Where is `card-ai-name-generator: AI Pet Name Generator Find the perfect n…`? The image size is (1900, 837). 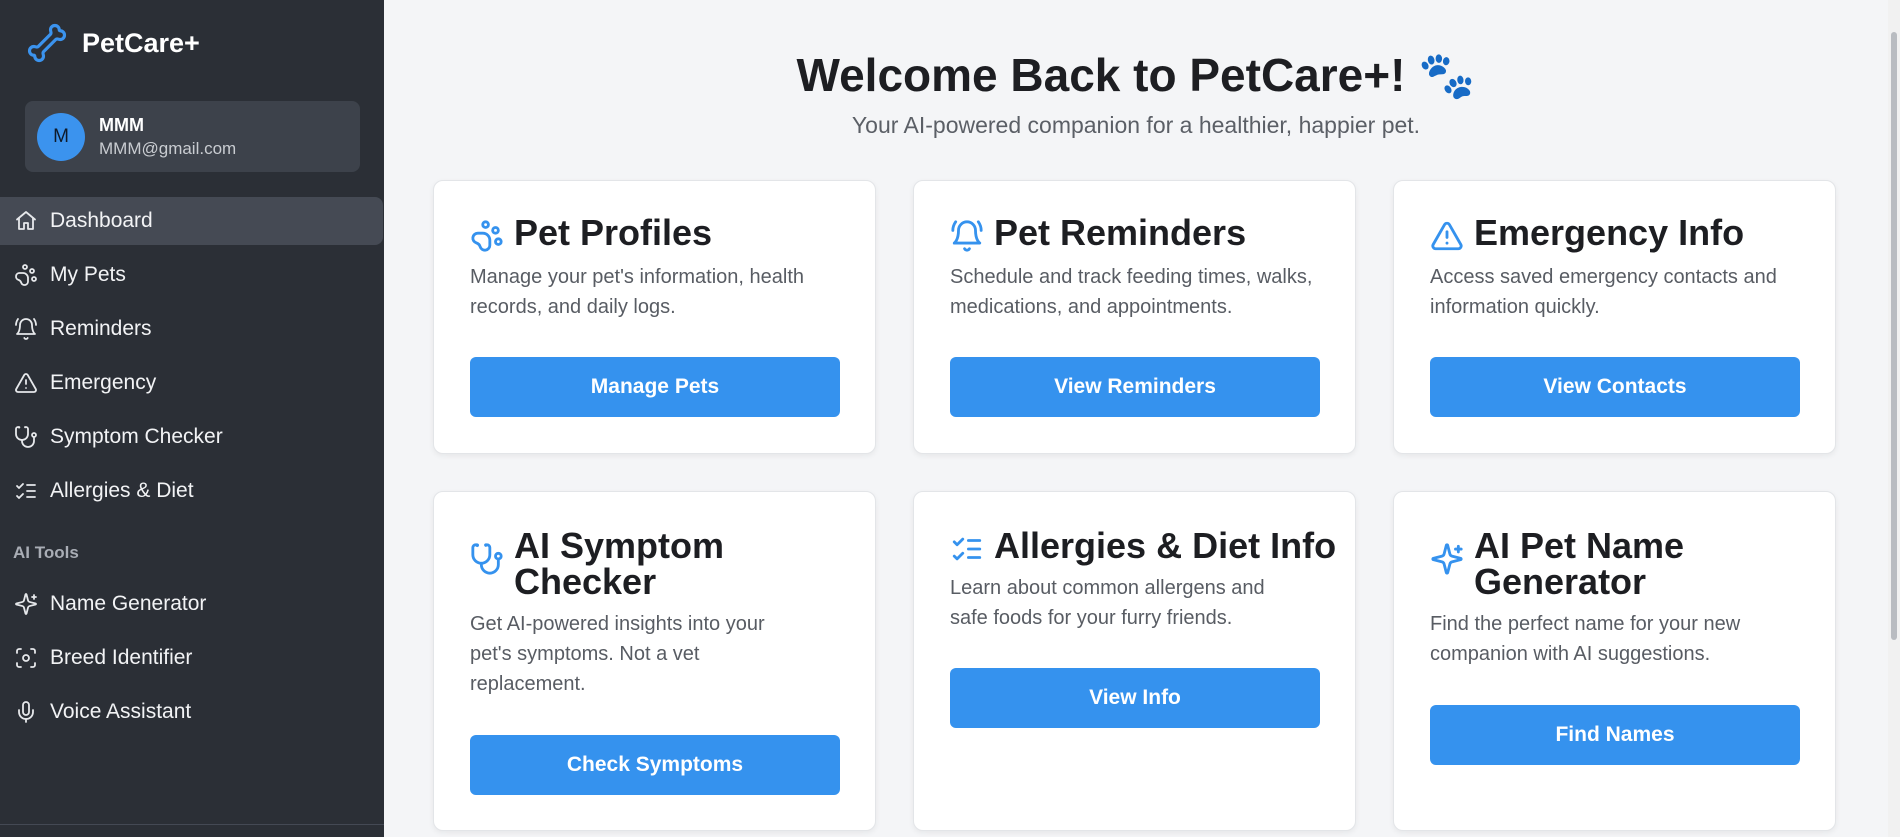
card-ai-name-generator: AI Pet Name Generator Find the perfect n… is located at coordinates (1614, 661).